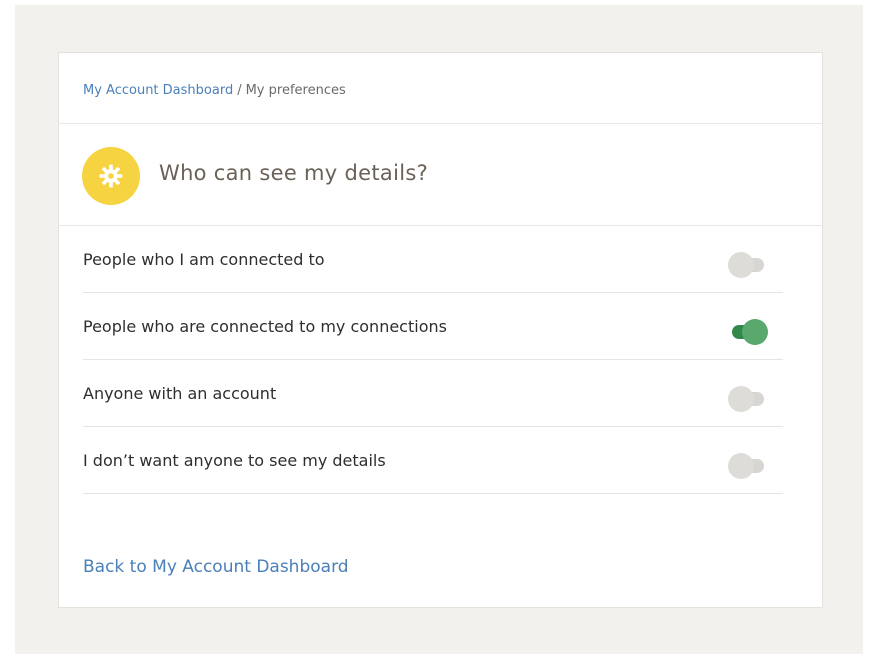  I want to click on breadcrumb: My Account Dashboard / My preferences, so click(440, 88).